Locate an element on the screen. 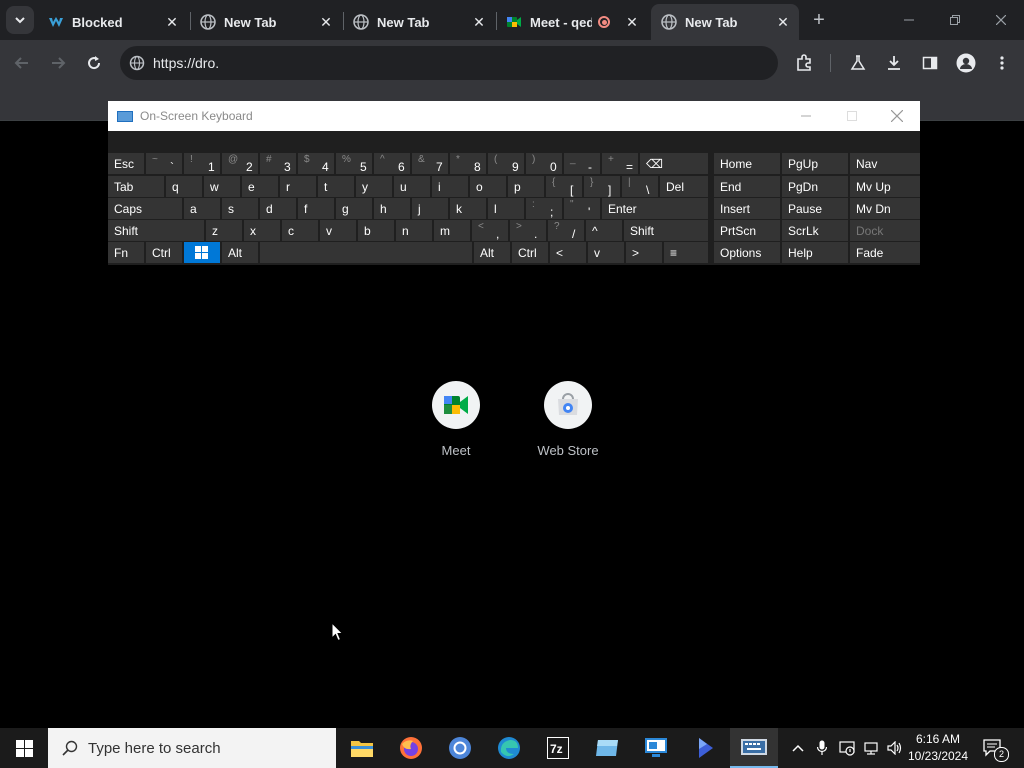  osk-key-tab: Tab is located at coordinates (136, 186).